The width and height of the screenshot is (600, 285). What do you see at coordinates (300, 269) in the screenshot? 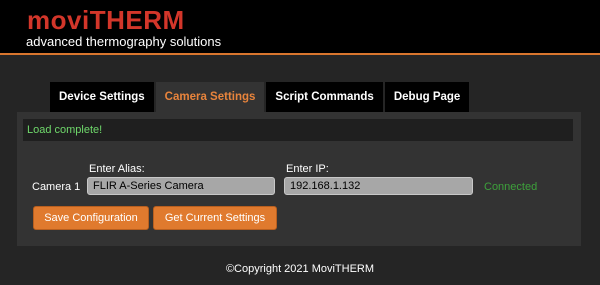
I see `copyright-footer: ©Copyright 2021 MoviTHERM` at bounding box center [300, 269].